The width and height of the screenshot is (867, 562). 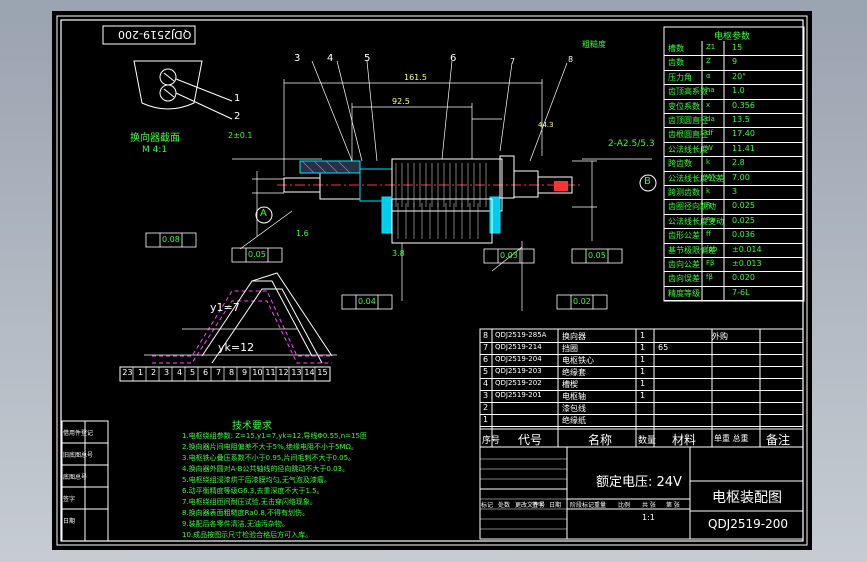 I want to click on dim-tol1: 2±0.1, so click(x=240, y=135).